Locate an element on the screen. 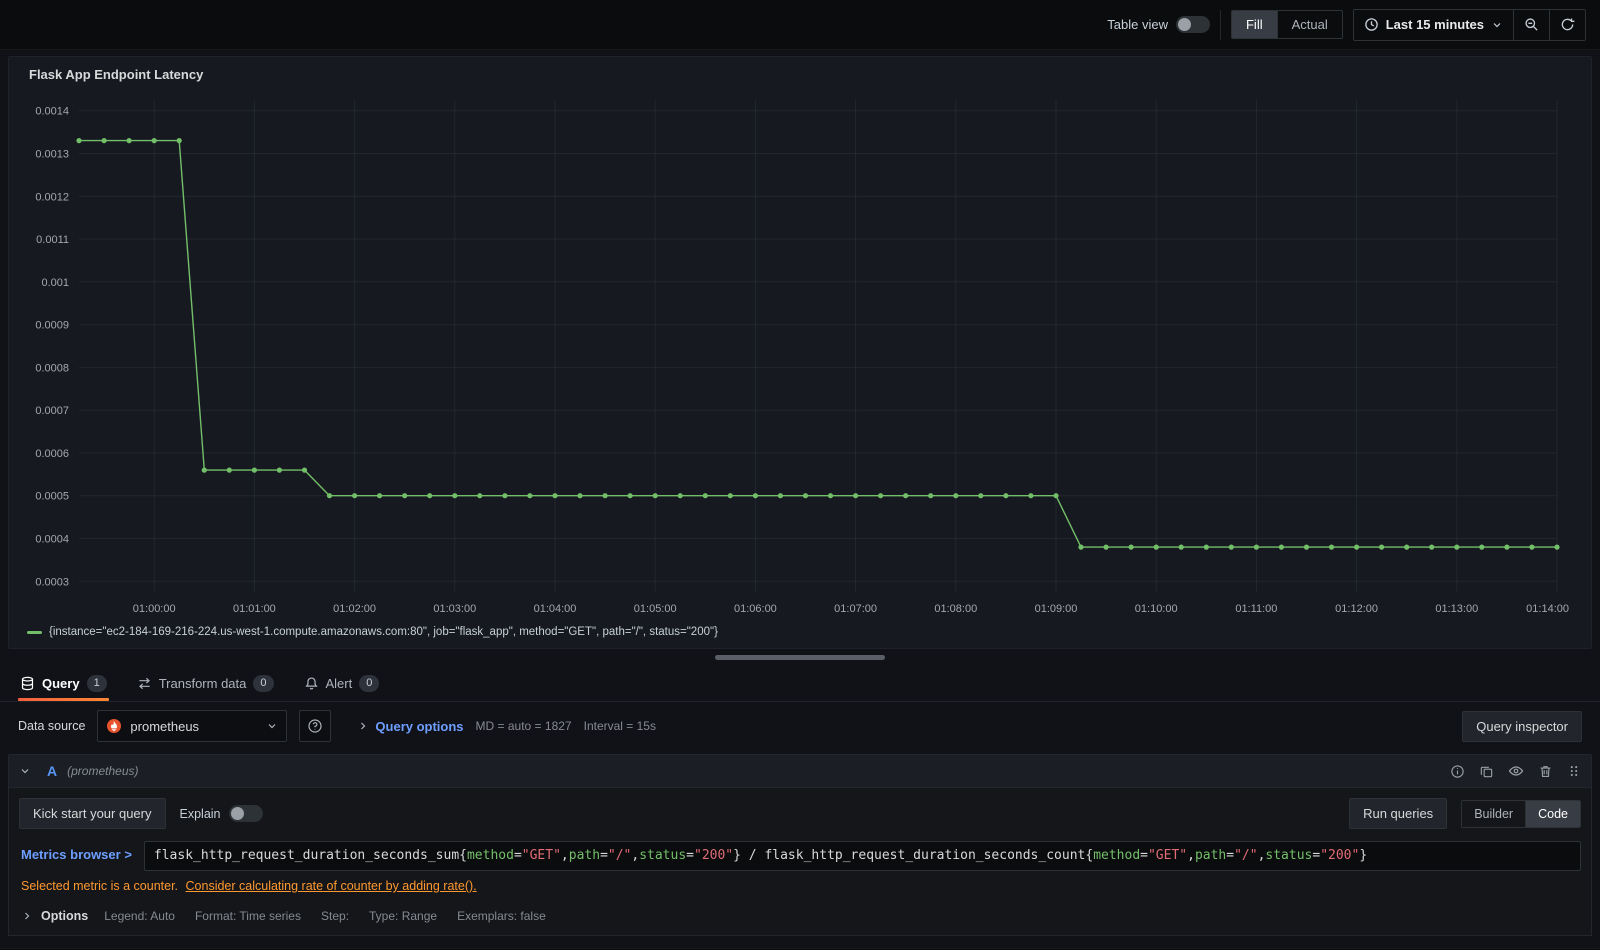  resize-row is located at coordinates (800, 657).